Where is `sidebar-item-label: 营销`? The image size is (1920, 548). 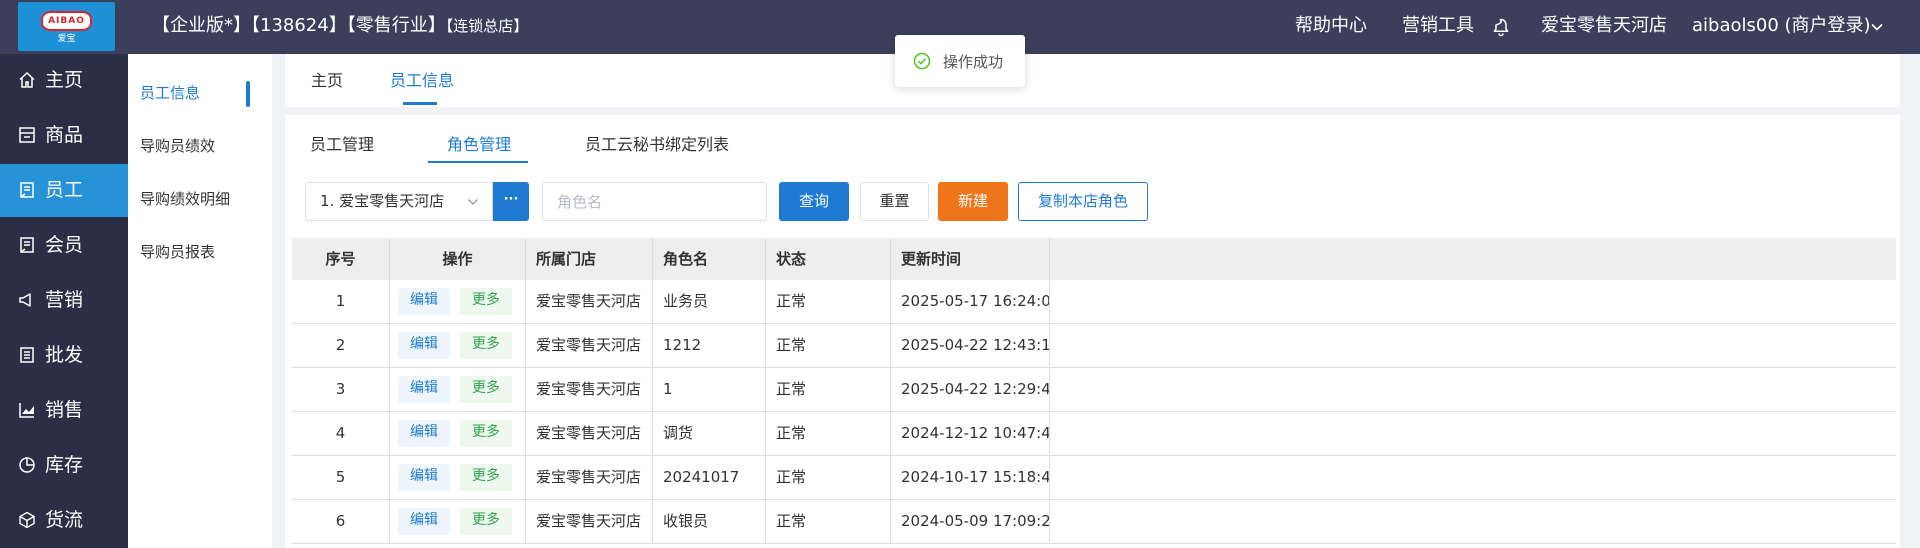
sidebar-item-label: 营销 is located at coordinates (64, 300).